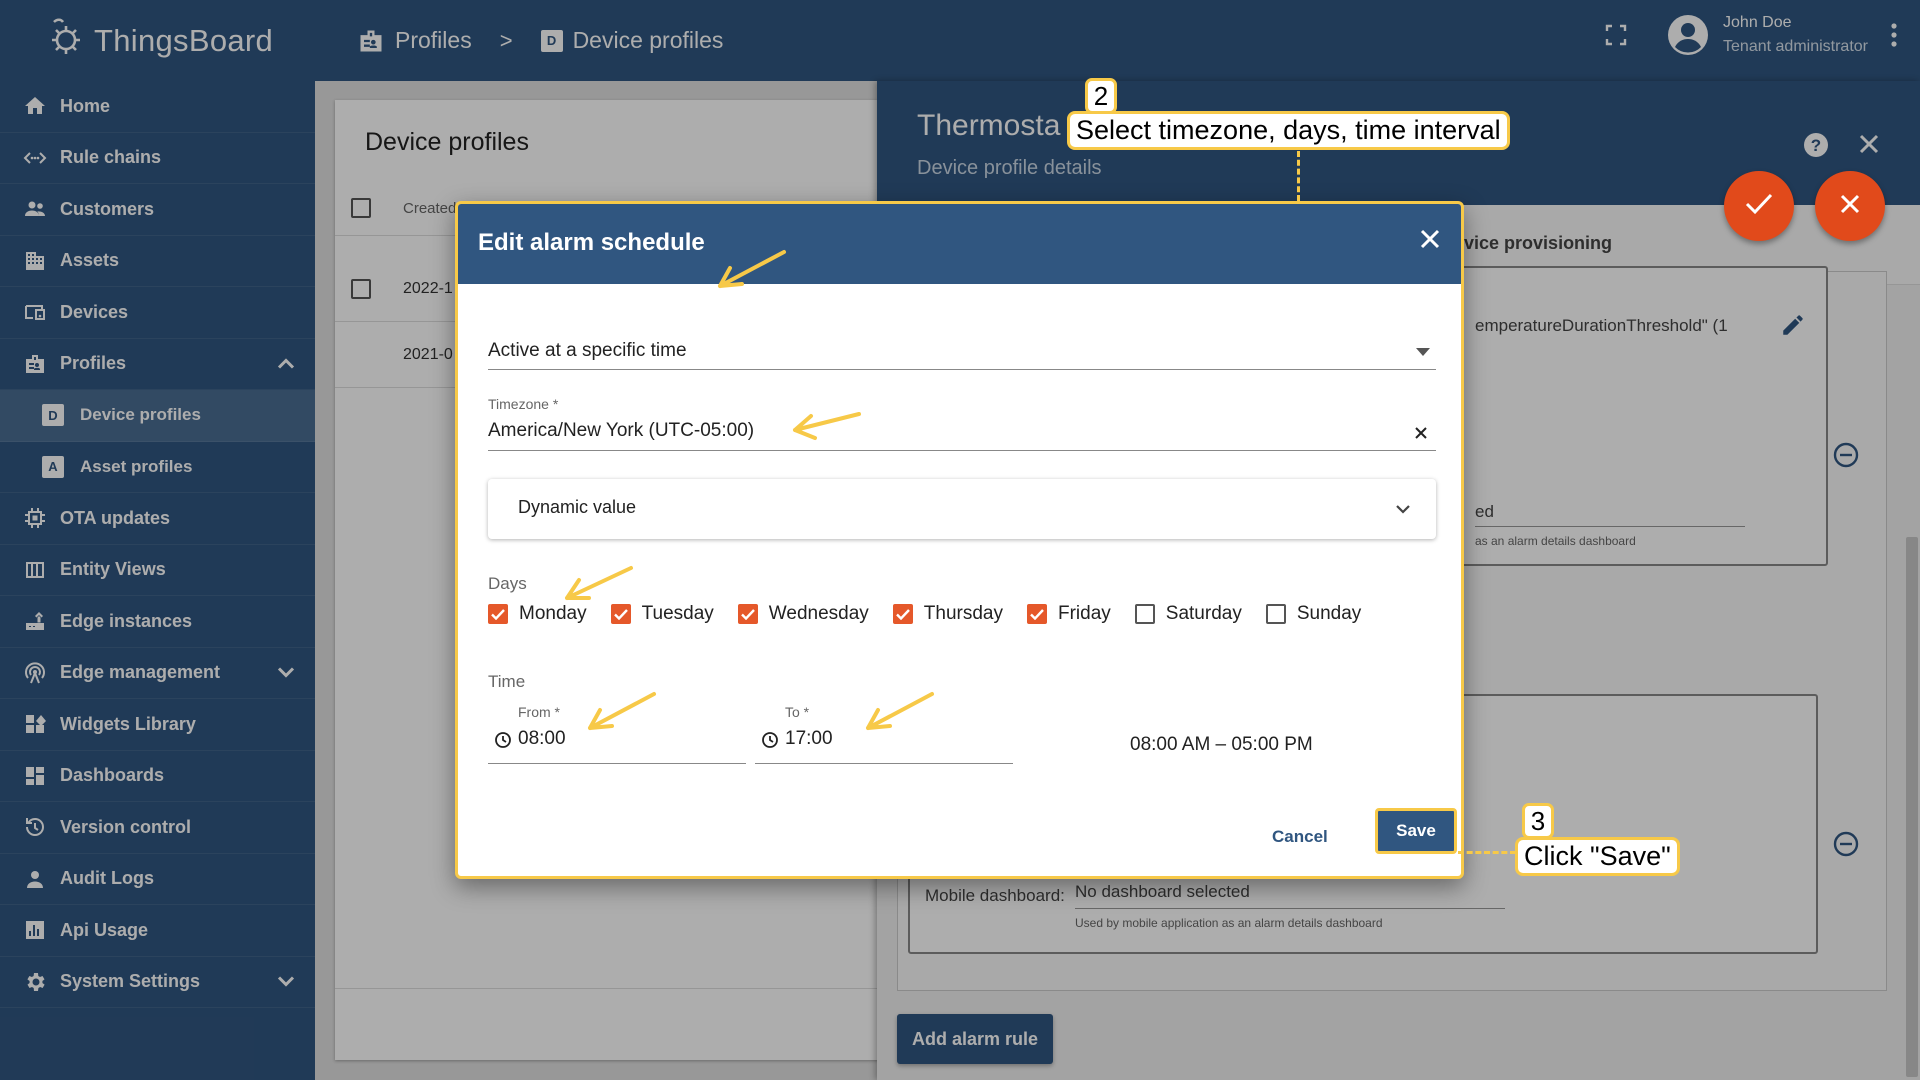 The height and width of the screenshot is (1080, 1920). What do you see at coordinates (962, 423) in the screenshot?
I see `timezone-field: Timezone * America/New York (UTC-05:00)` at bounding box center [962, 423].